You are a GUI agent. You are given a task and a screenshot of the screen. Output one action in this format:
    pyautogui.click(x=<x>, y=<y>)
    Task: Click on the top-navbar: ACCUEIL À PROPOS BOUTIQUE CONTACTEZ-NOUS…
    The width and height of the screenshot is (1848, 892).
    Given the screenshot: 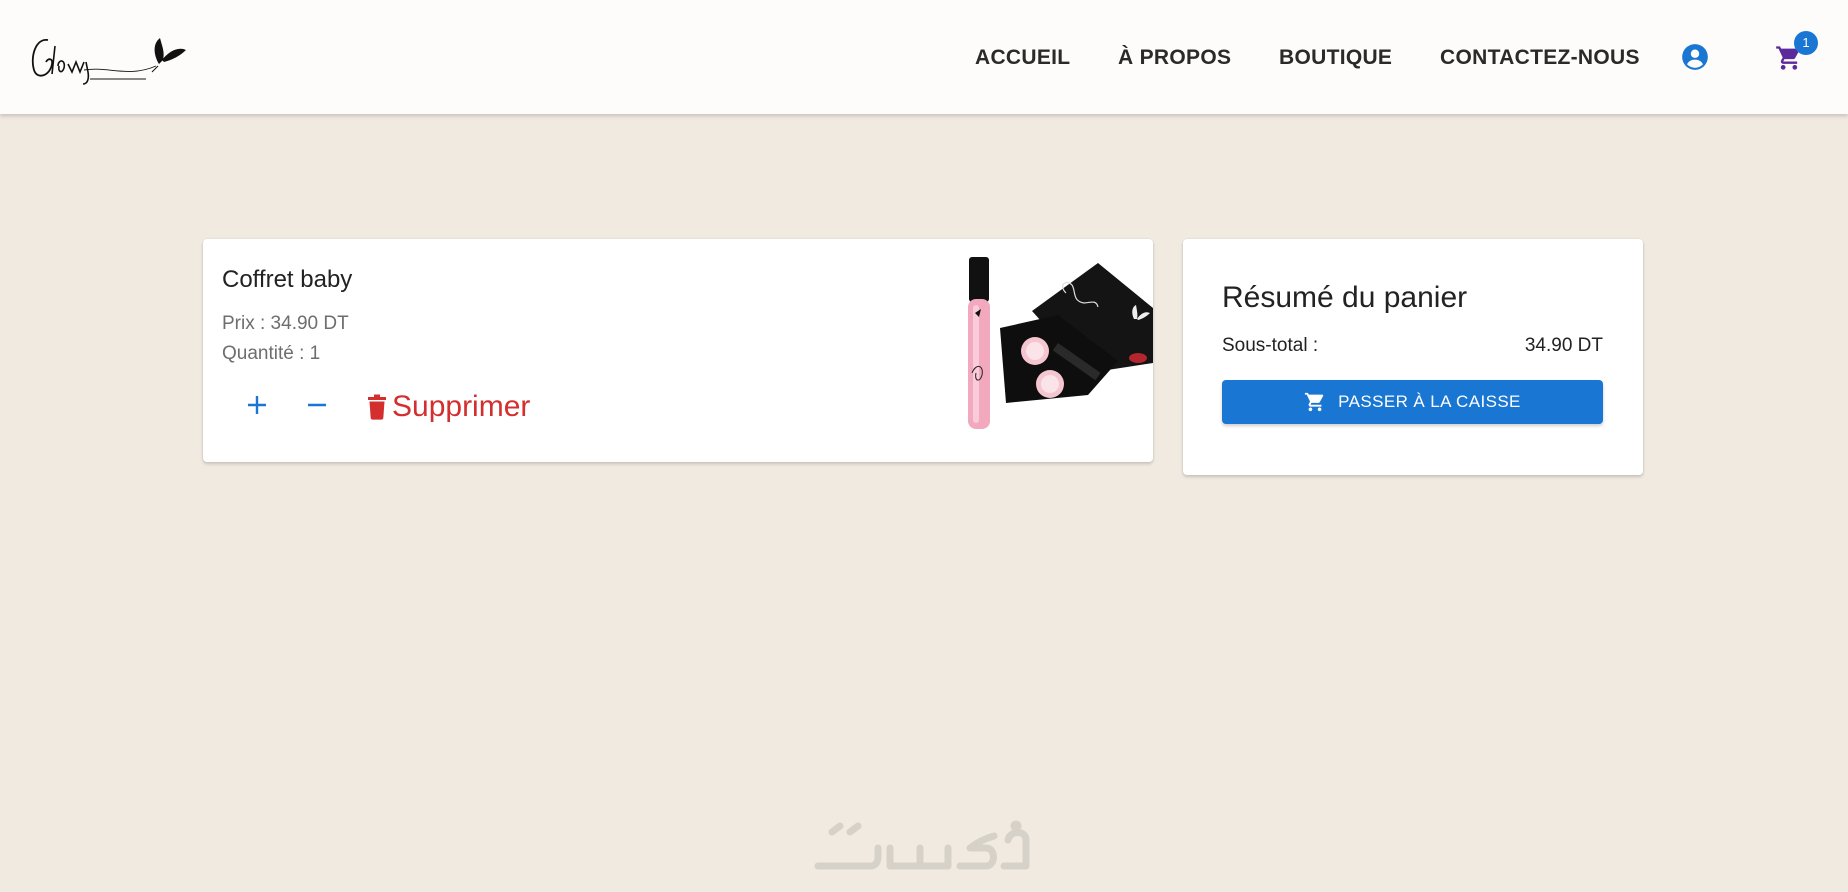 What is the action you would take?
    pyautogui.click(x=924, y=57)
    